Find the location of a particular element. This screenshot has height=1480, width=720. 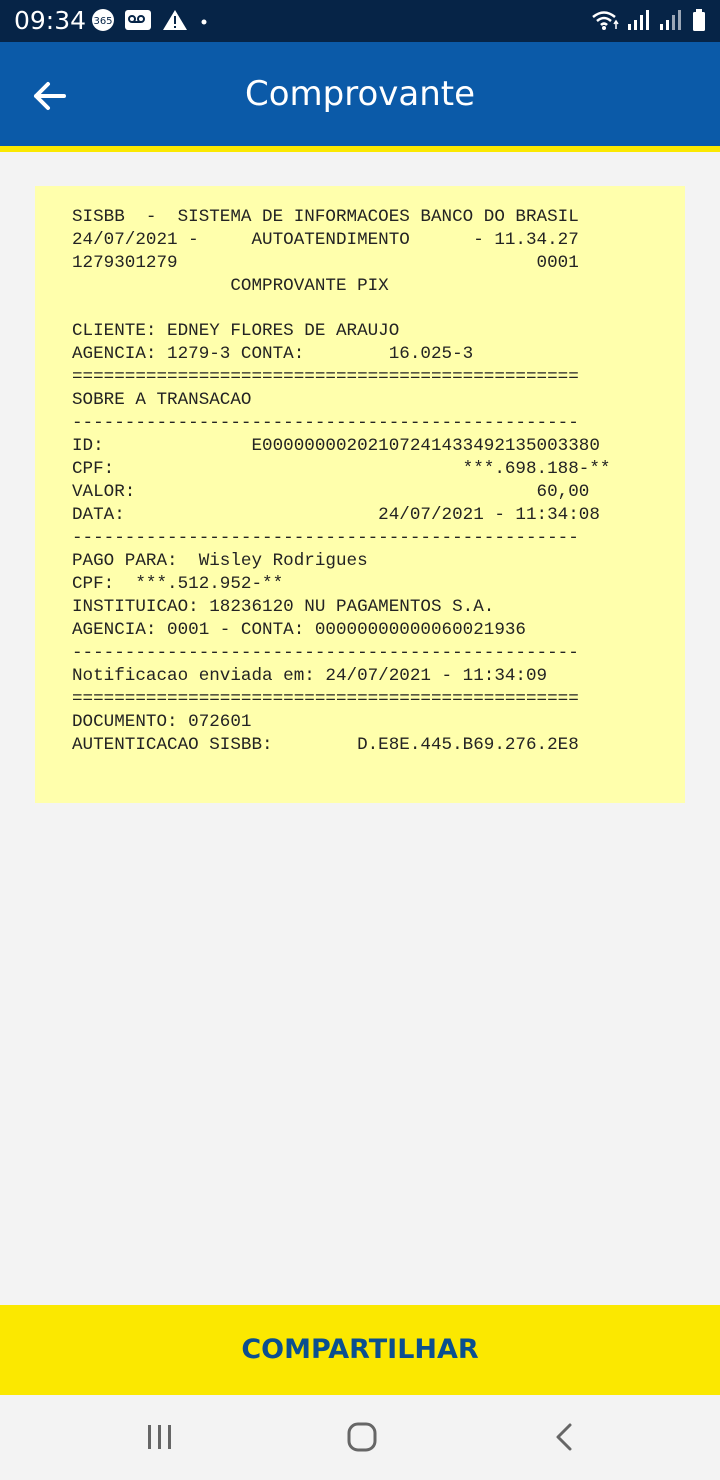

home-icon is located at coordinates (362, 1437).